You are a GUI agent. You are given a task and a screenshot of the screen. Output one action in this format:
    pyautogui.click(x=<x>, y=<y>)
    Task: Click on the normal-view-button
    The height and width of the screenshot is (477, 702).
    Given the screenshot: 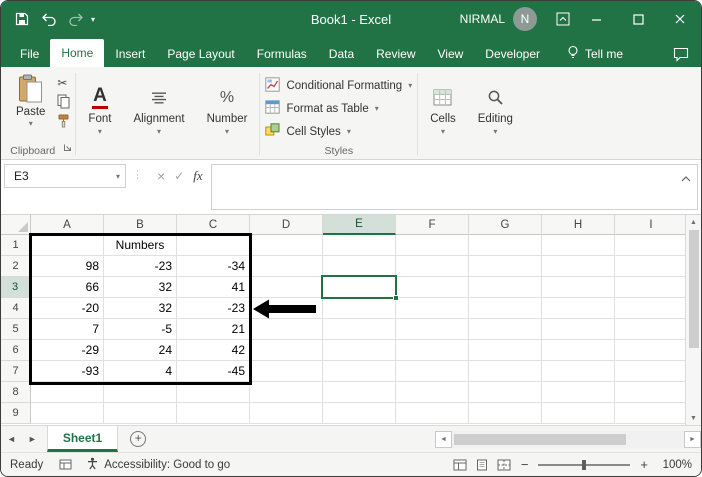 What is the action you would take?
    pyautogui.click(x=460, y=465)
    